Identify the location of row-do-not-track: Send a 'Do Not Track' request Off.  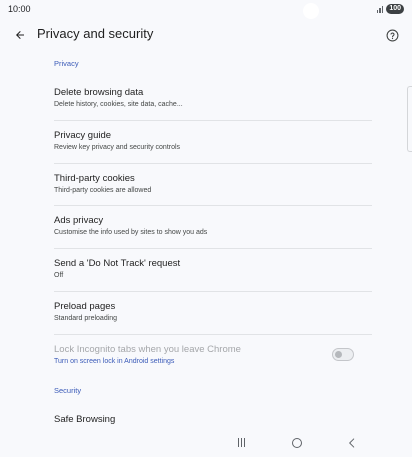
(213, 269).